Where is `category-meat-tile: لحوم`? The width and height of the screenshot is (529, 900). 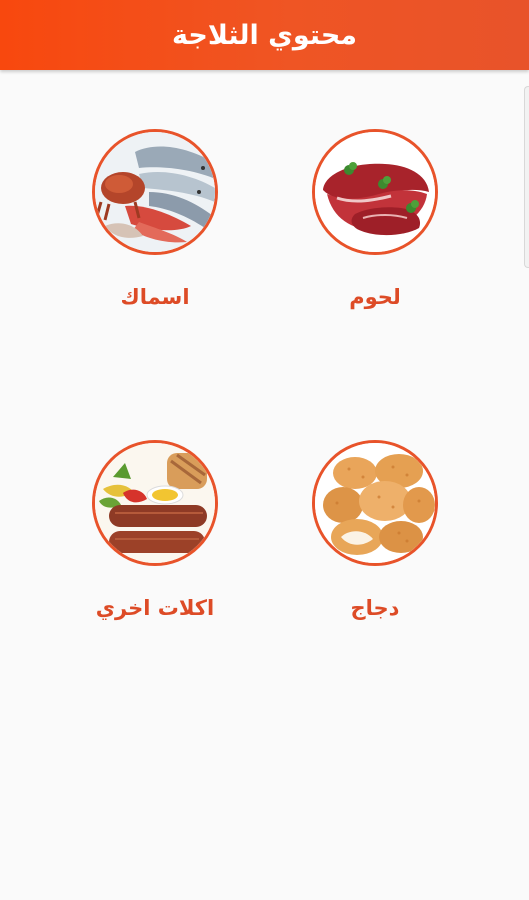
category-meat-tile: لحوم is located at coordinates (375, 234).